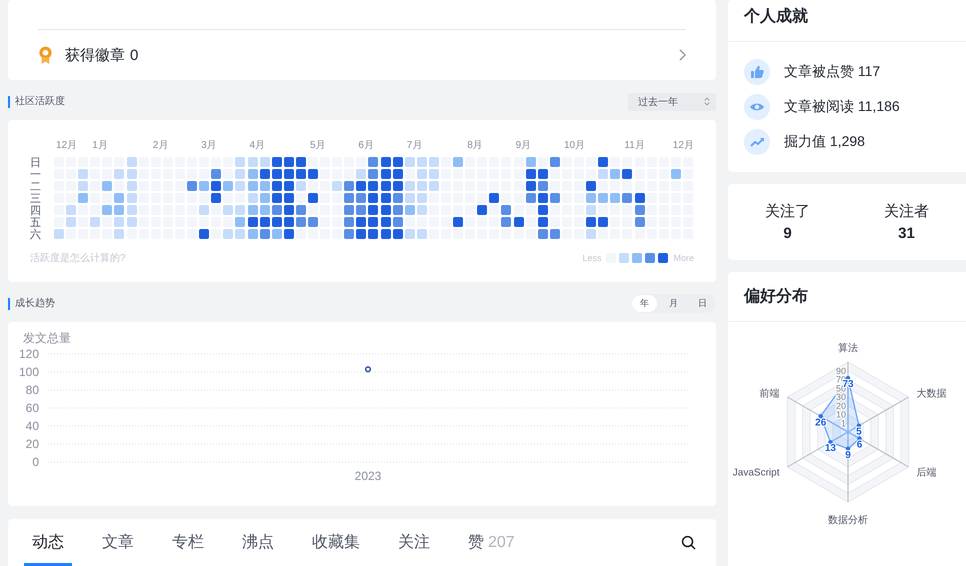  I want to click on weekday-label: 三, so click(36, 199).